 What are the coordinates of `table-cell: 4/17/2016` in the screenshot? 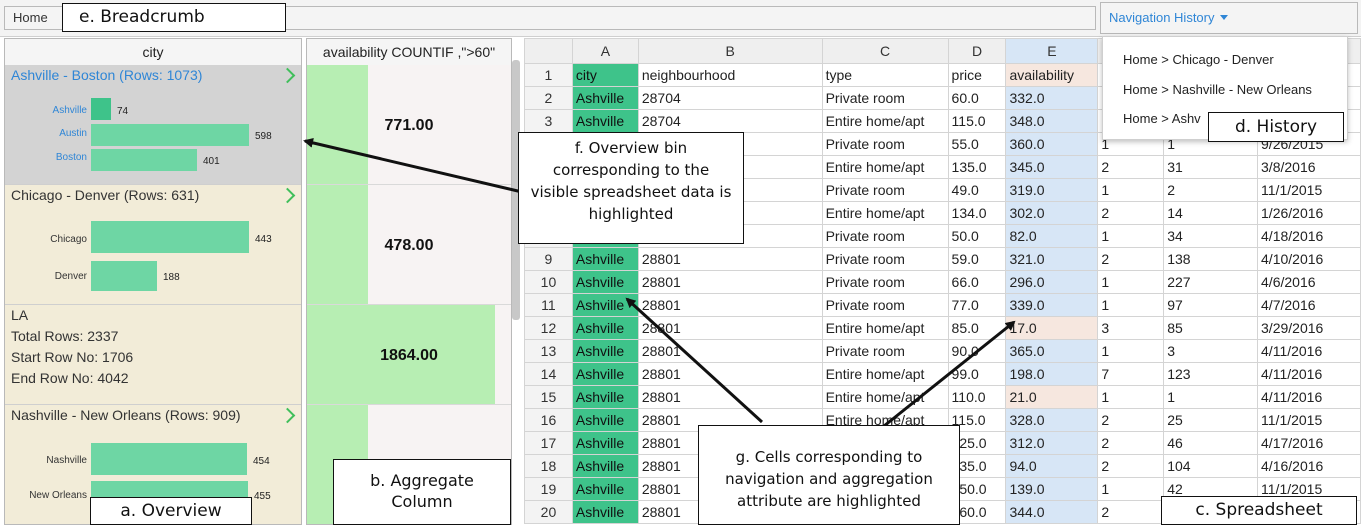 It's located at (1309, 443).